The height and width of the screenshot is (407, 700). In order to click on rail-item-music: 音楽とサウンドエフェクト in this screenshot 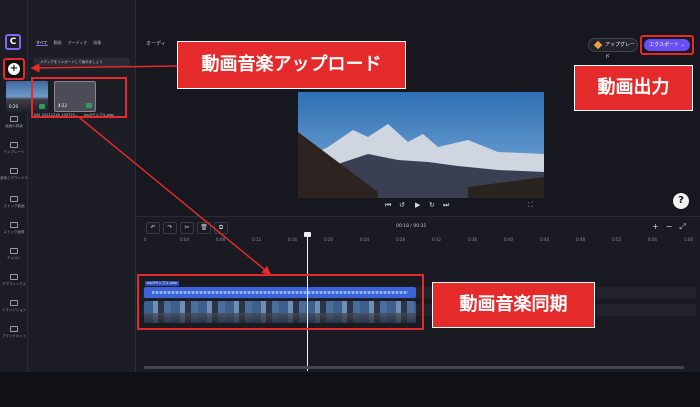, I will do `click(14, 179)`.